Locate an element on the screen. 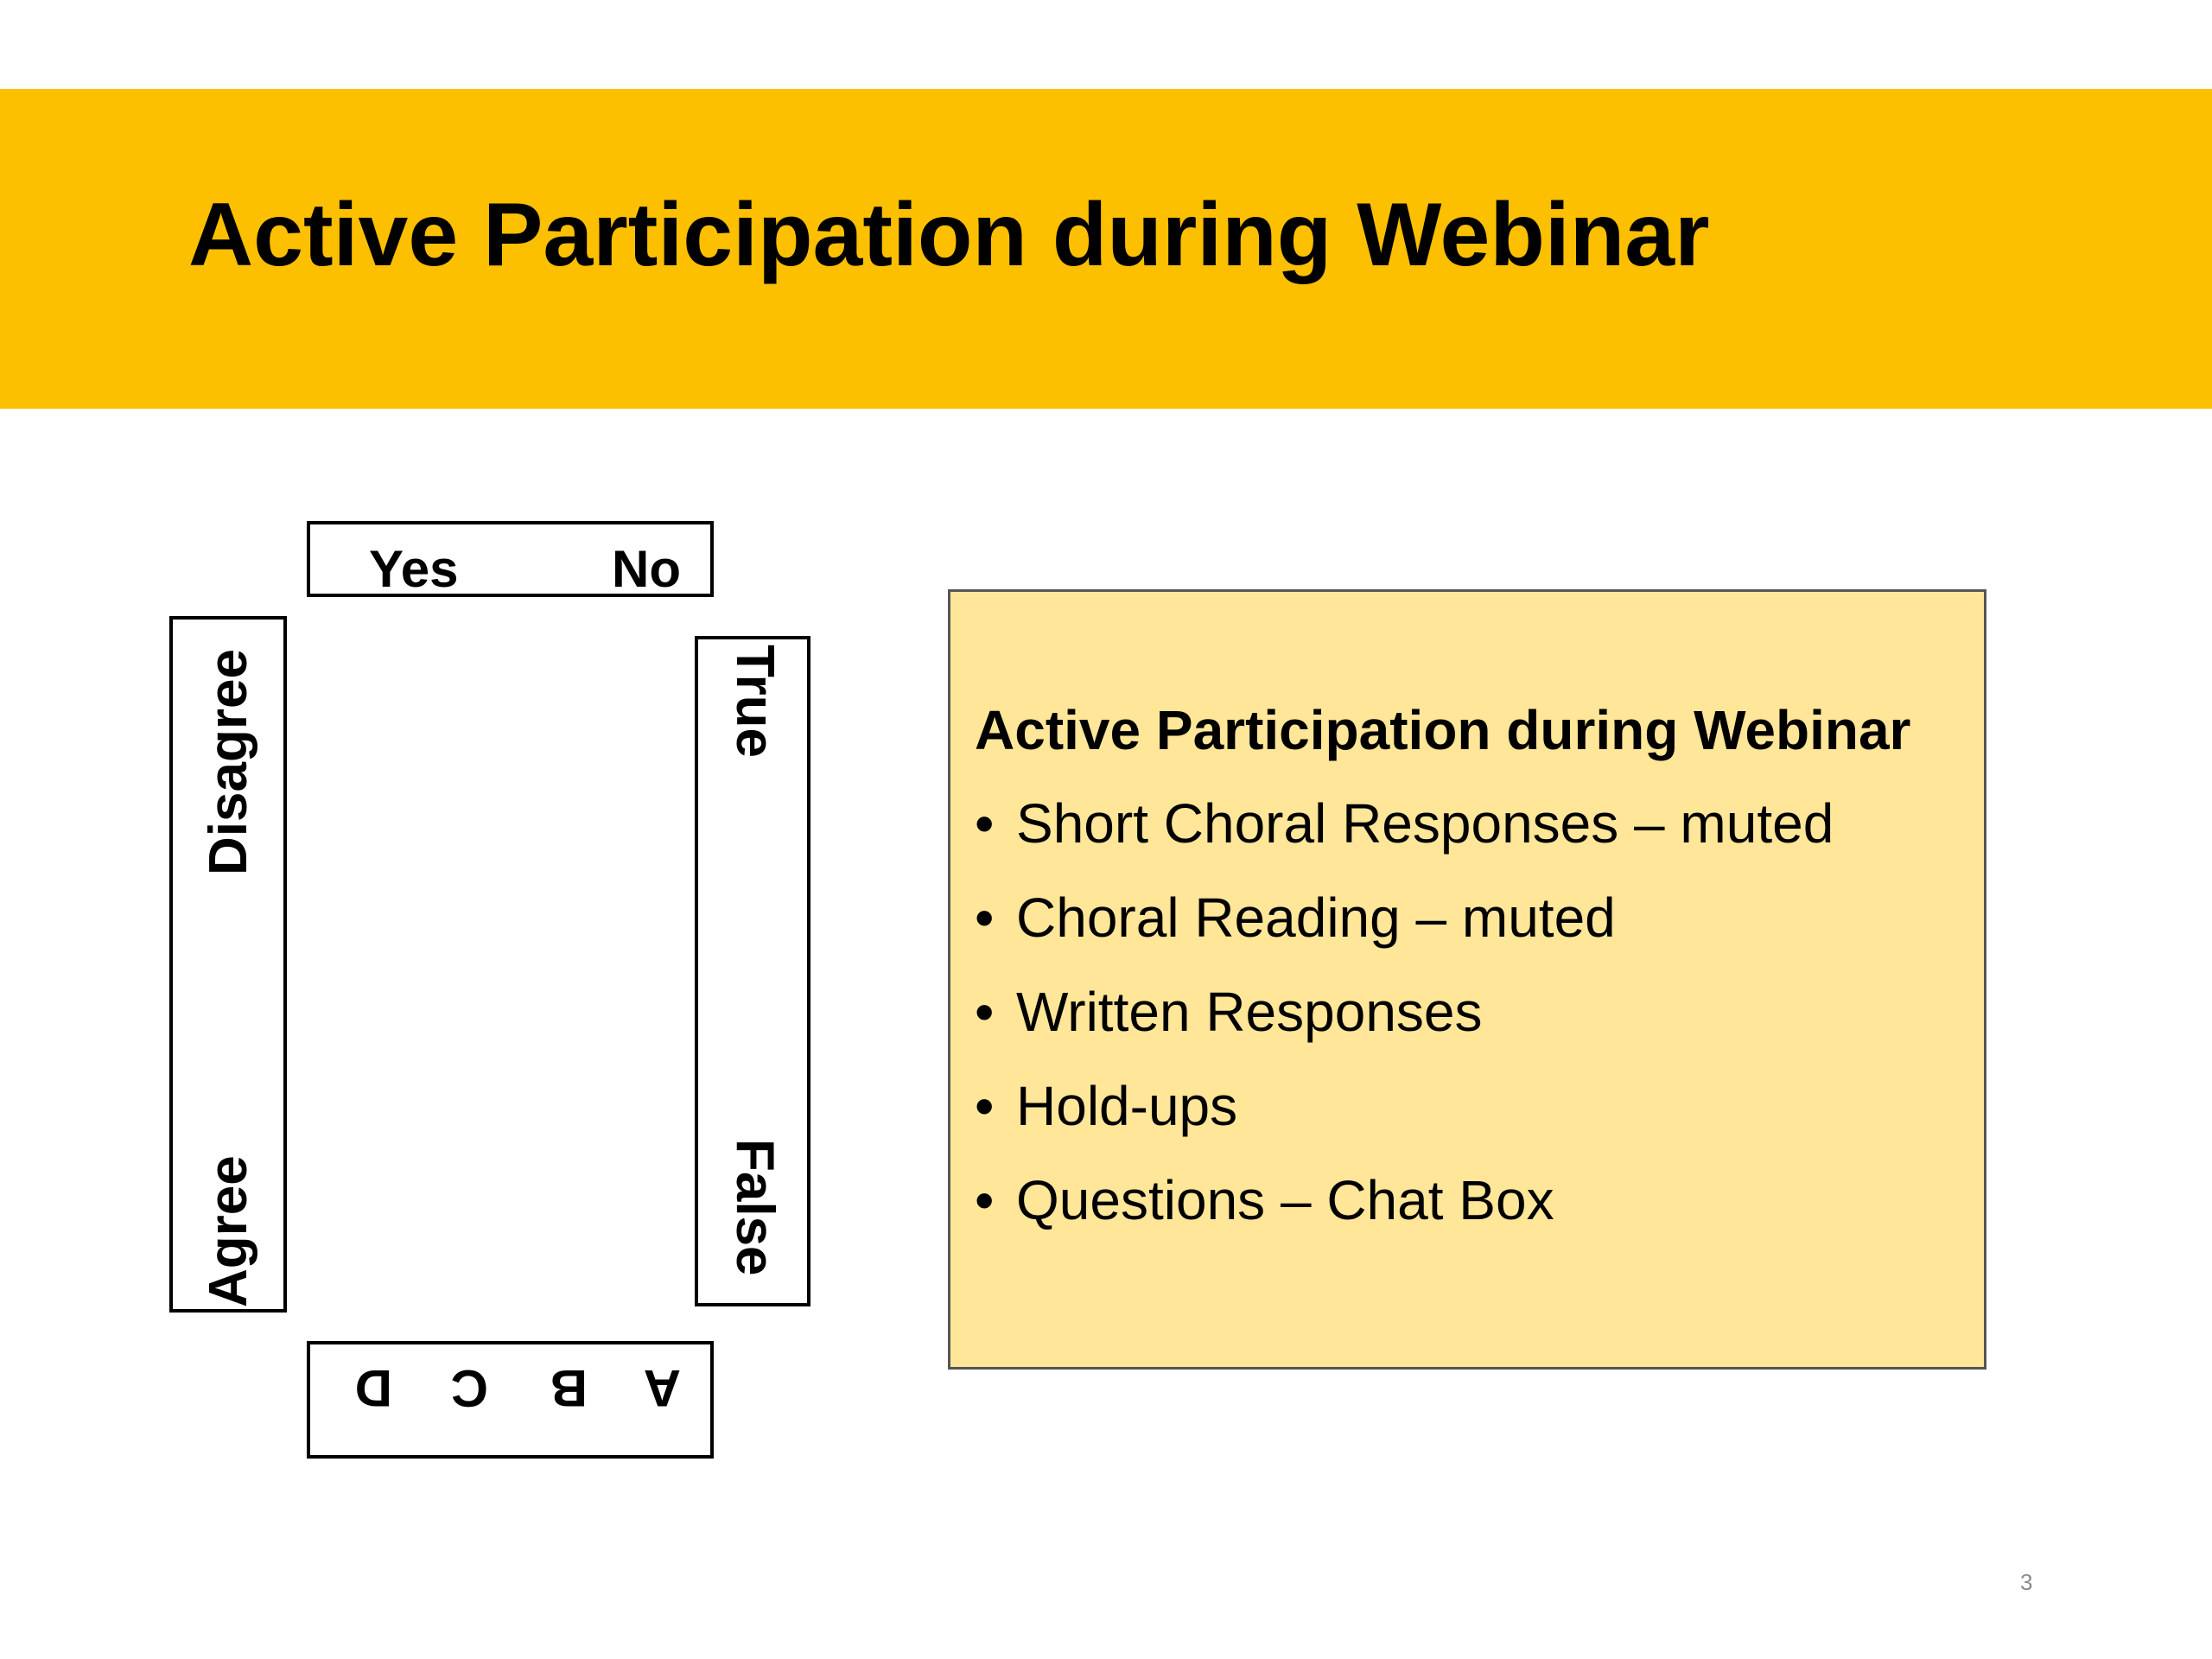 This screenshot has height=1659, width=2212. info-heading: Active Participation during Webinar is located at coordinates (1443, 730).